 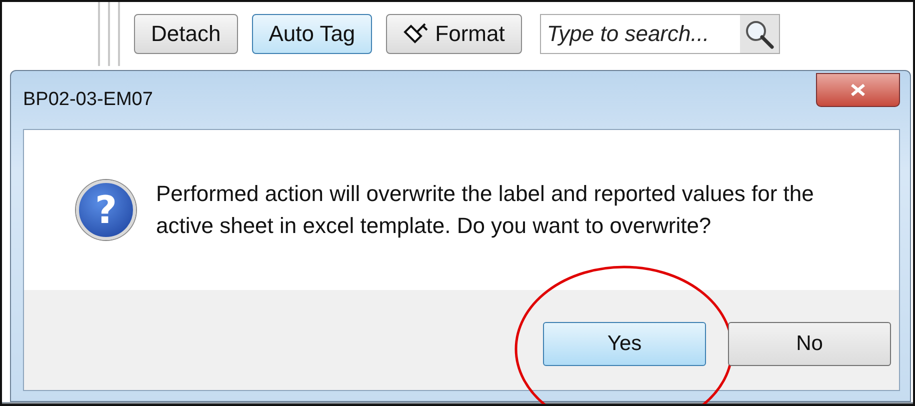 I want to click on dialog-button: No, so click(x=809, y=344).